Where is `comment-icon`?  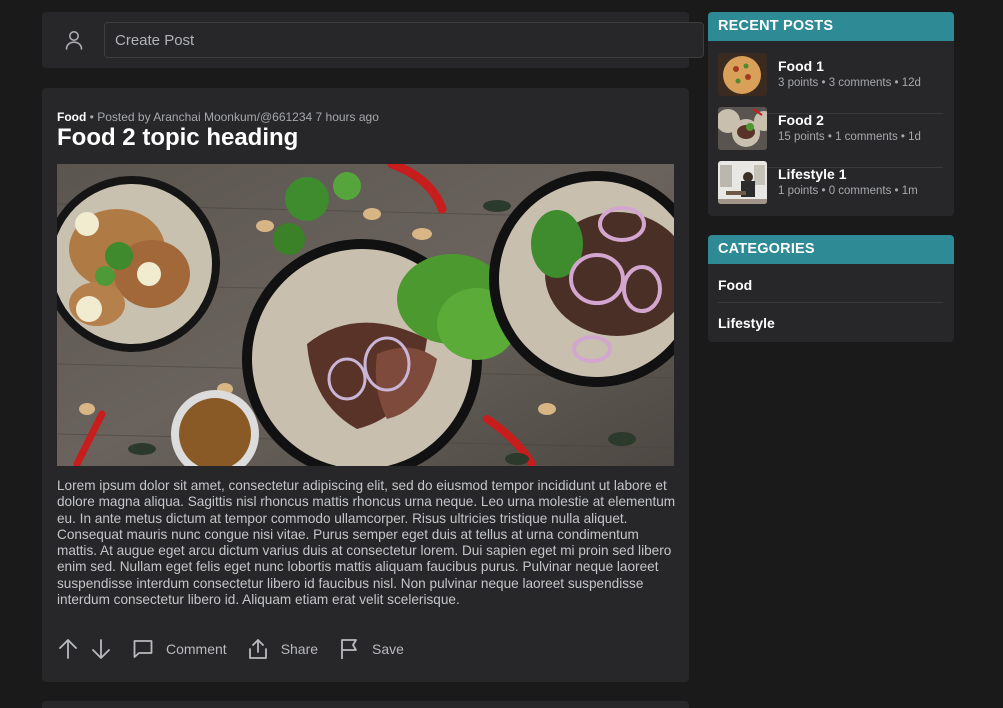
comment-icon is located at coordinates (143, 649).